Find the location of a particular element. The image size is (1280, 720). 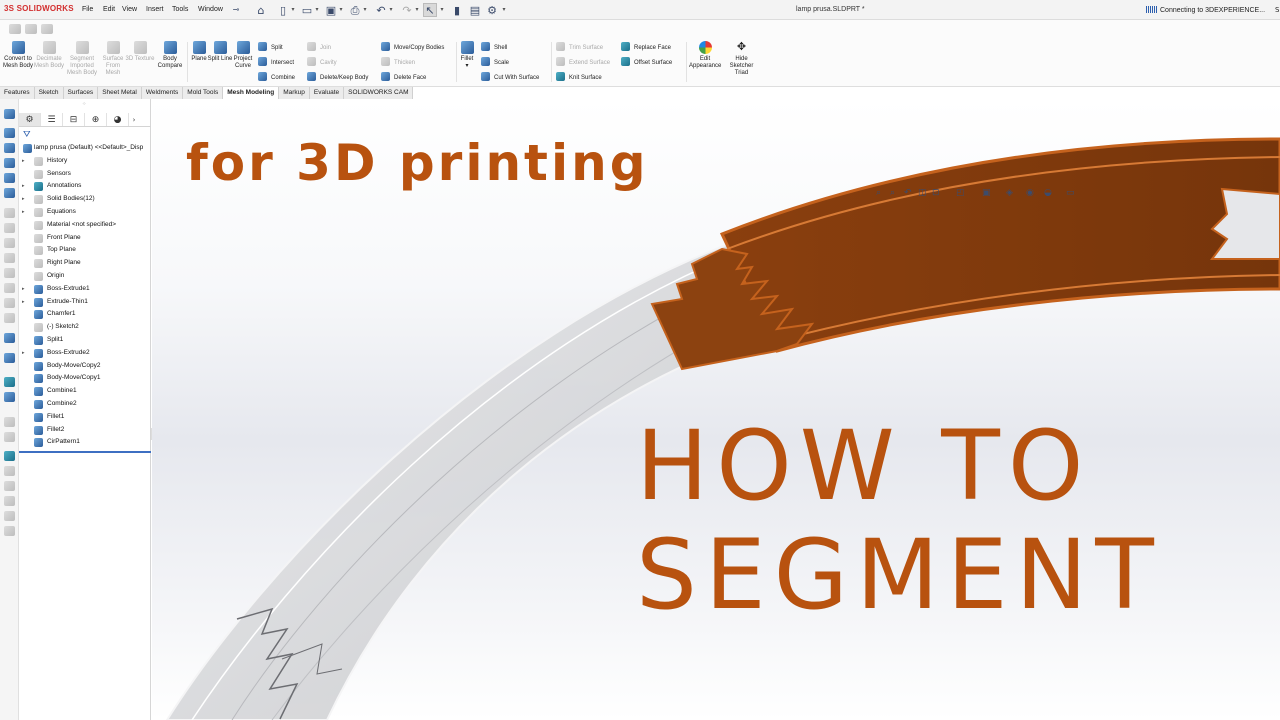

tab-features: Features is located at coordinates (17, 93).